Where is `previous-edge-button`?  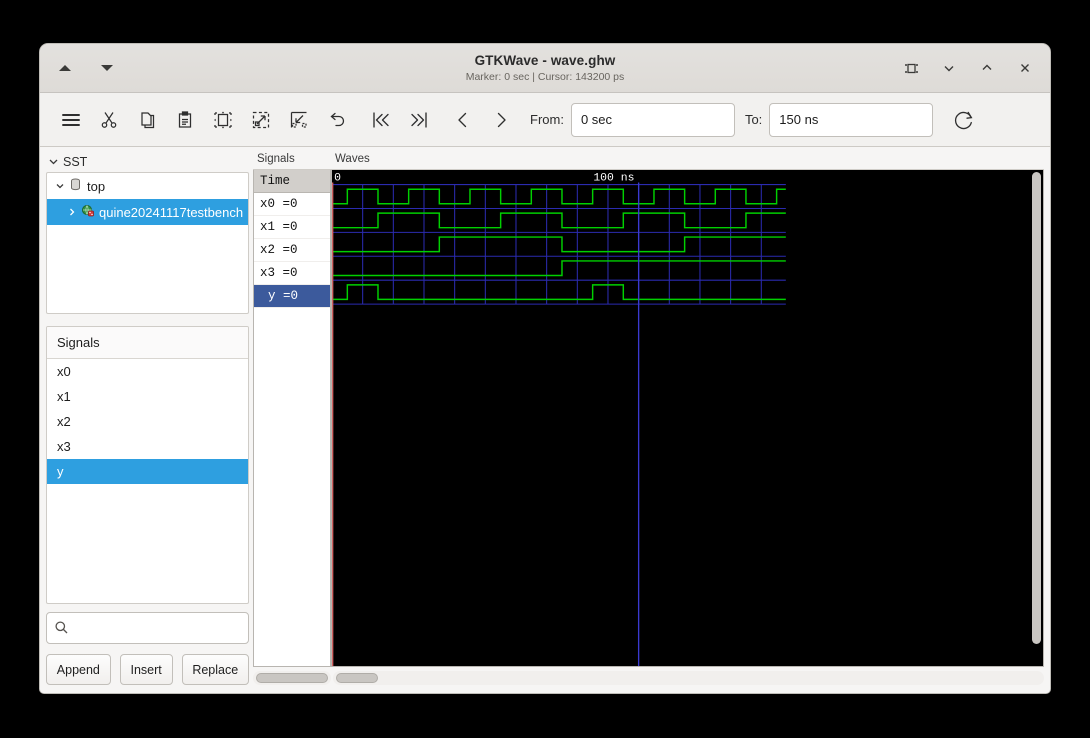
previous-edge-button is located at coordinates (463, 120).